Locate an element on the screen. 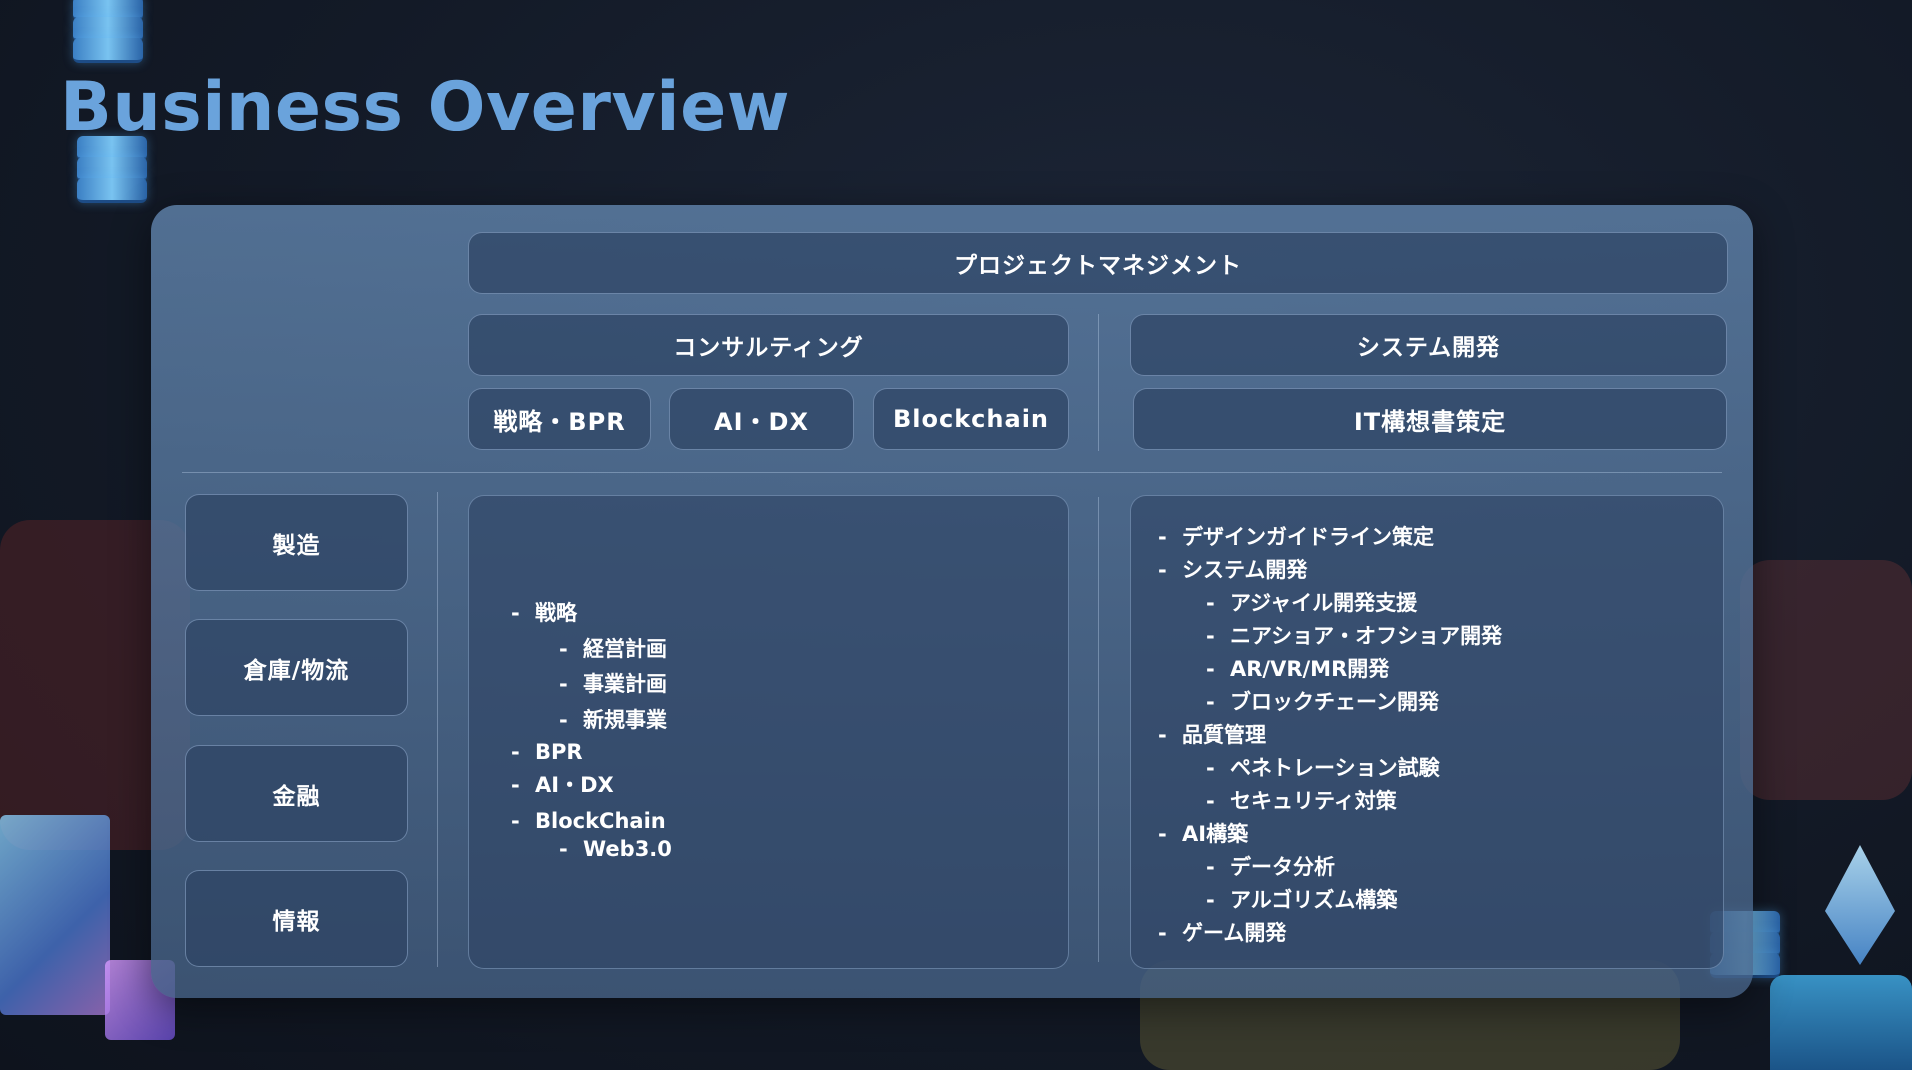 This screenshot has height=1070, width=1912. list-item: - Web3.0 is located at coordinates (615, 849).